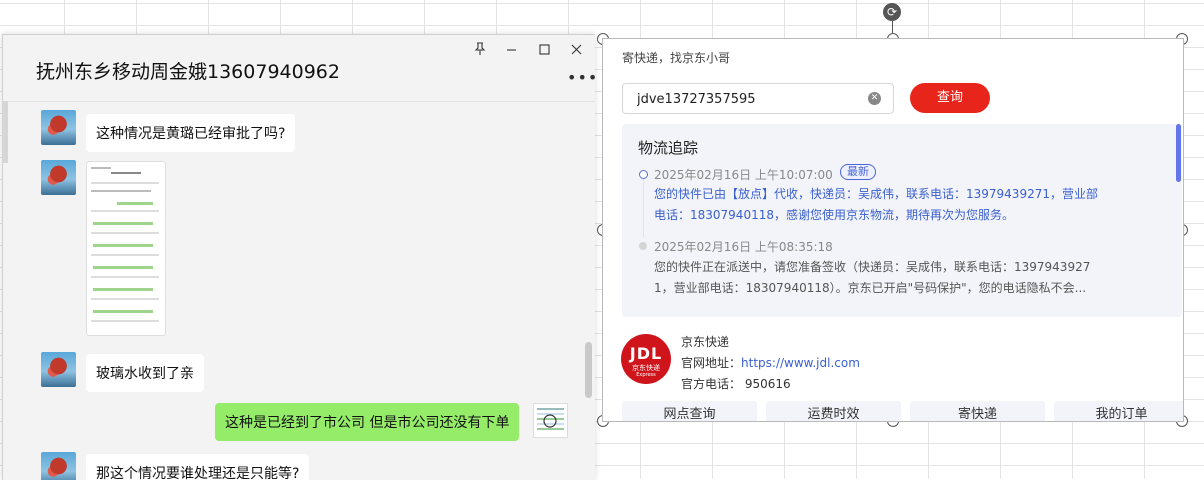 This screenshot has height=480, width=1204. What do you see at coordinates (145, 373) in the screenshot?
I see `message-bubble: 玻璃水收到了亲` at bounding box center [145, 373].